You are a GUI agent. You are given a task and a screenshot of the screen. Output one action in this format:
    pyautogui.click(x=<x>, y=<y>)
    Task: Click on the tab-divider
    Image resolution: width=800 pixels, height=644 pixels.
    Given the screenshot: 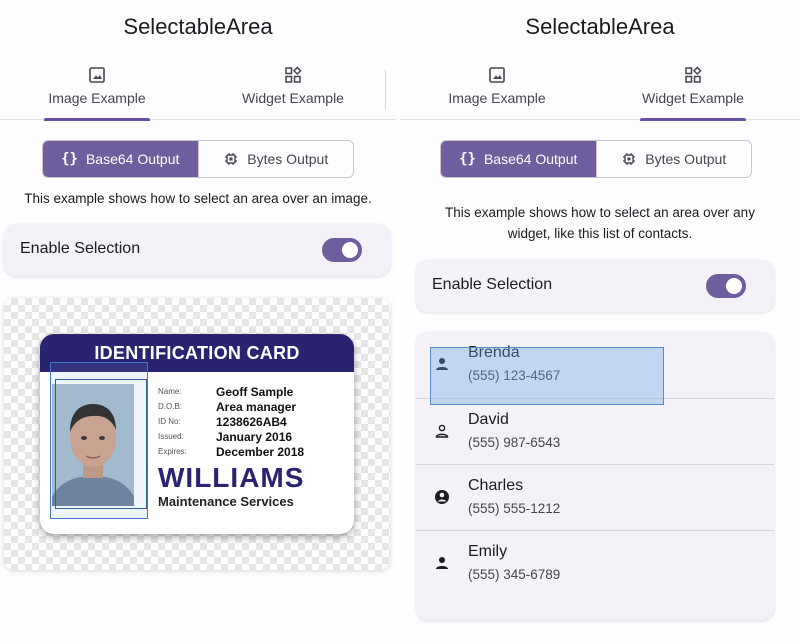 What is the action you would take?
    pyautogui.click(x=385, y=90)
    